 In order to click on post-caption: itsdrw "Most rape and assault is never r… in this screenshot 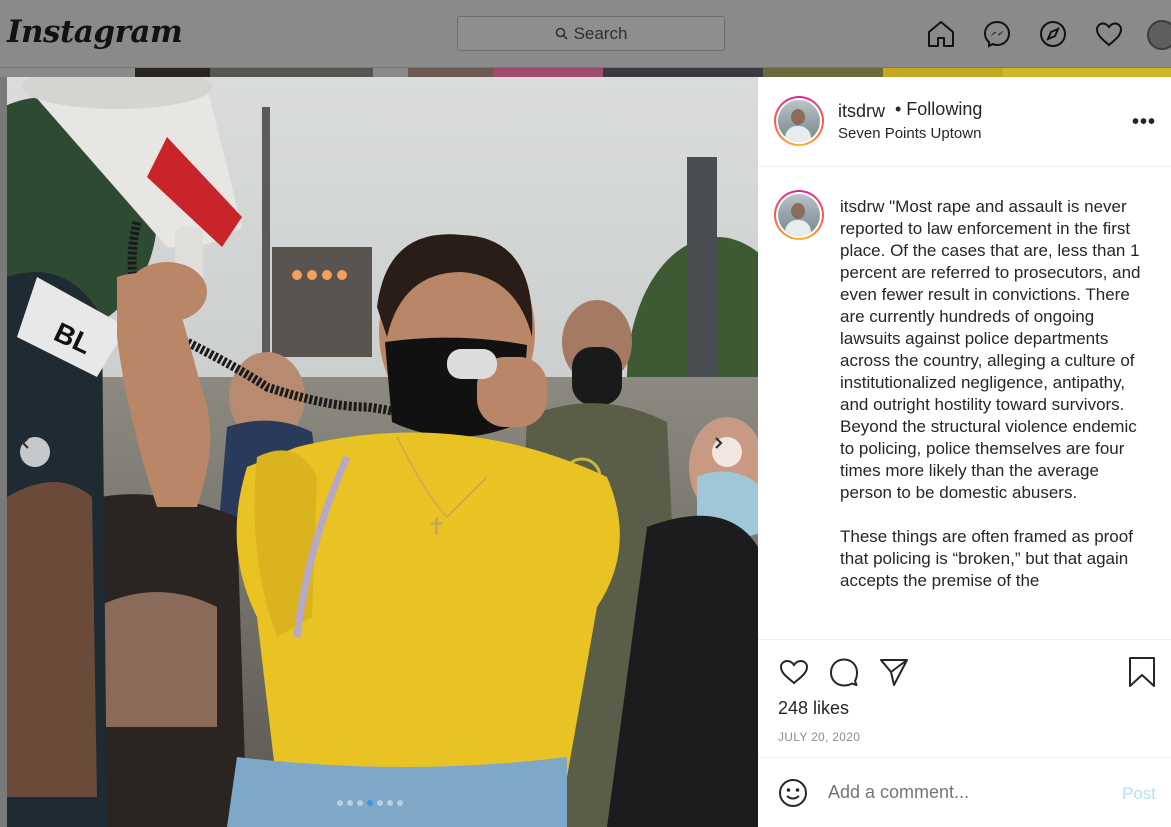, I will do `click(995, 394)`.